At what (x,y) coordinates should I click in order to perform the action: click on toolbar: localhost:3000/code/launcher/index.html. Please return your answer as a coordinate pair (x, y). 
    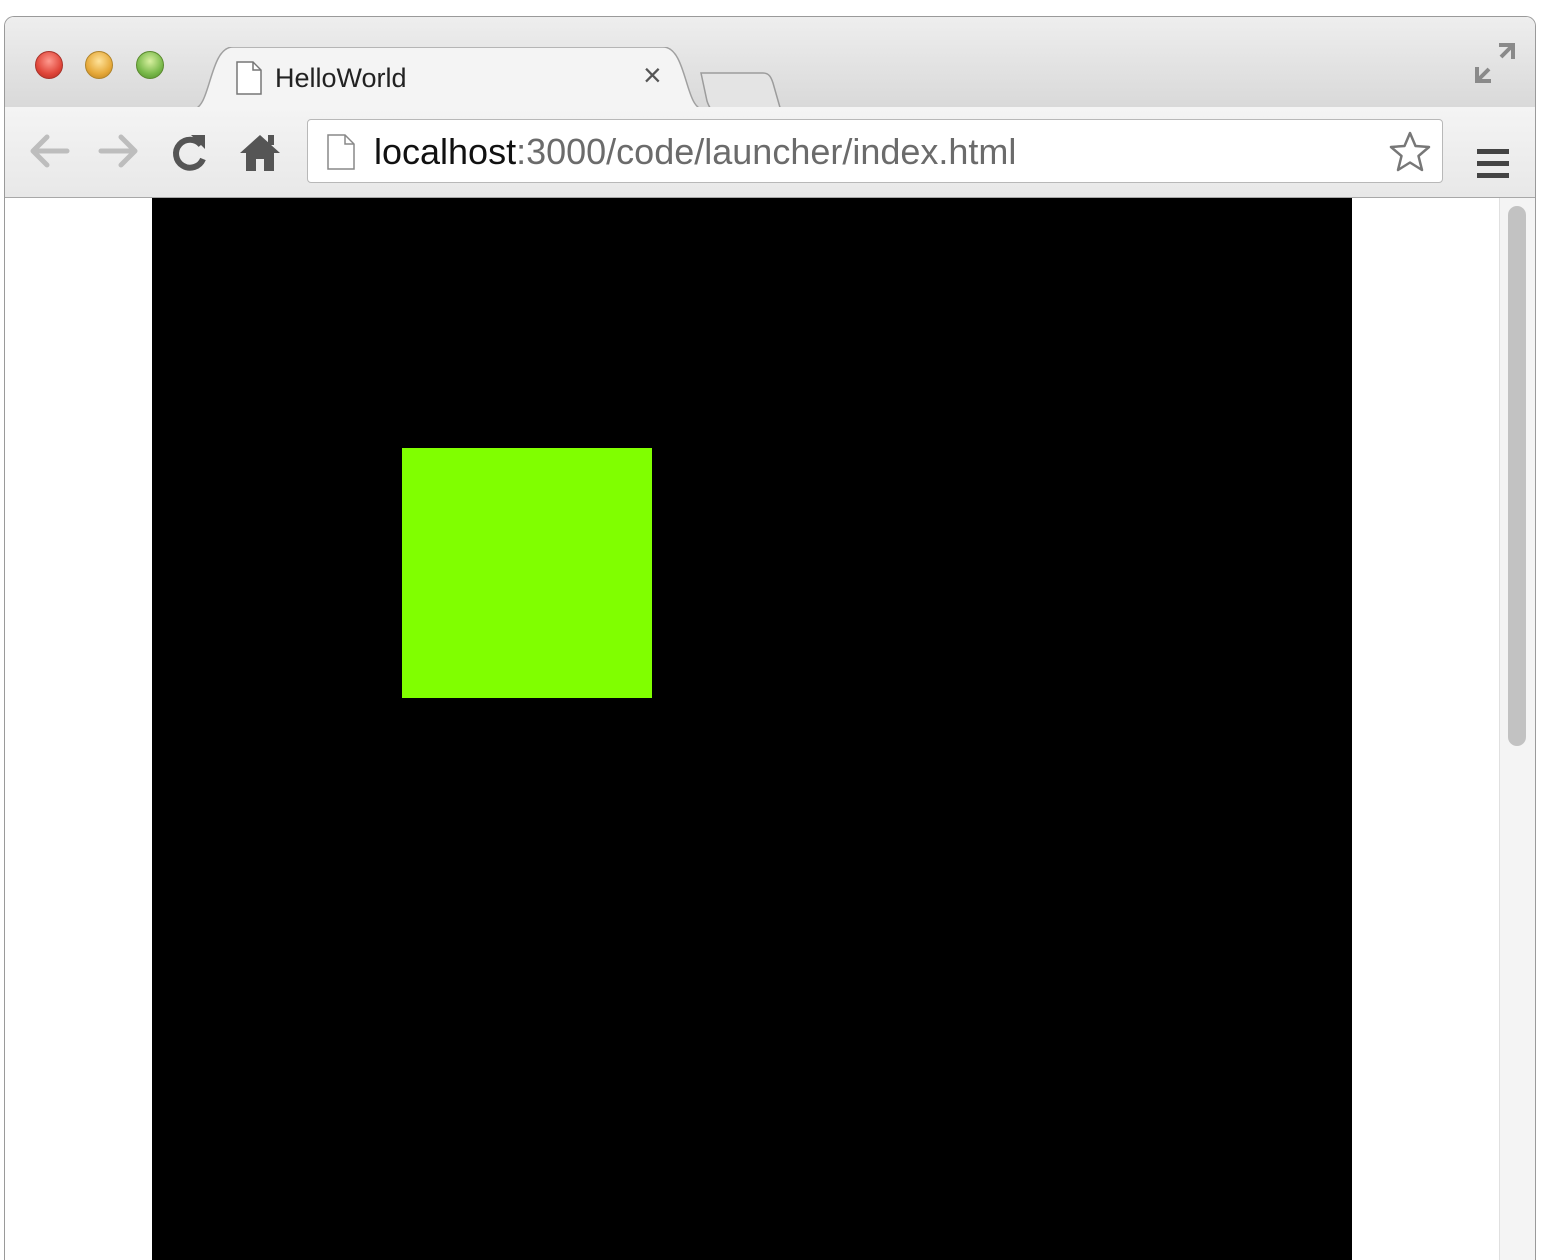
    Looking at the image, I should click on (770, 152).